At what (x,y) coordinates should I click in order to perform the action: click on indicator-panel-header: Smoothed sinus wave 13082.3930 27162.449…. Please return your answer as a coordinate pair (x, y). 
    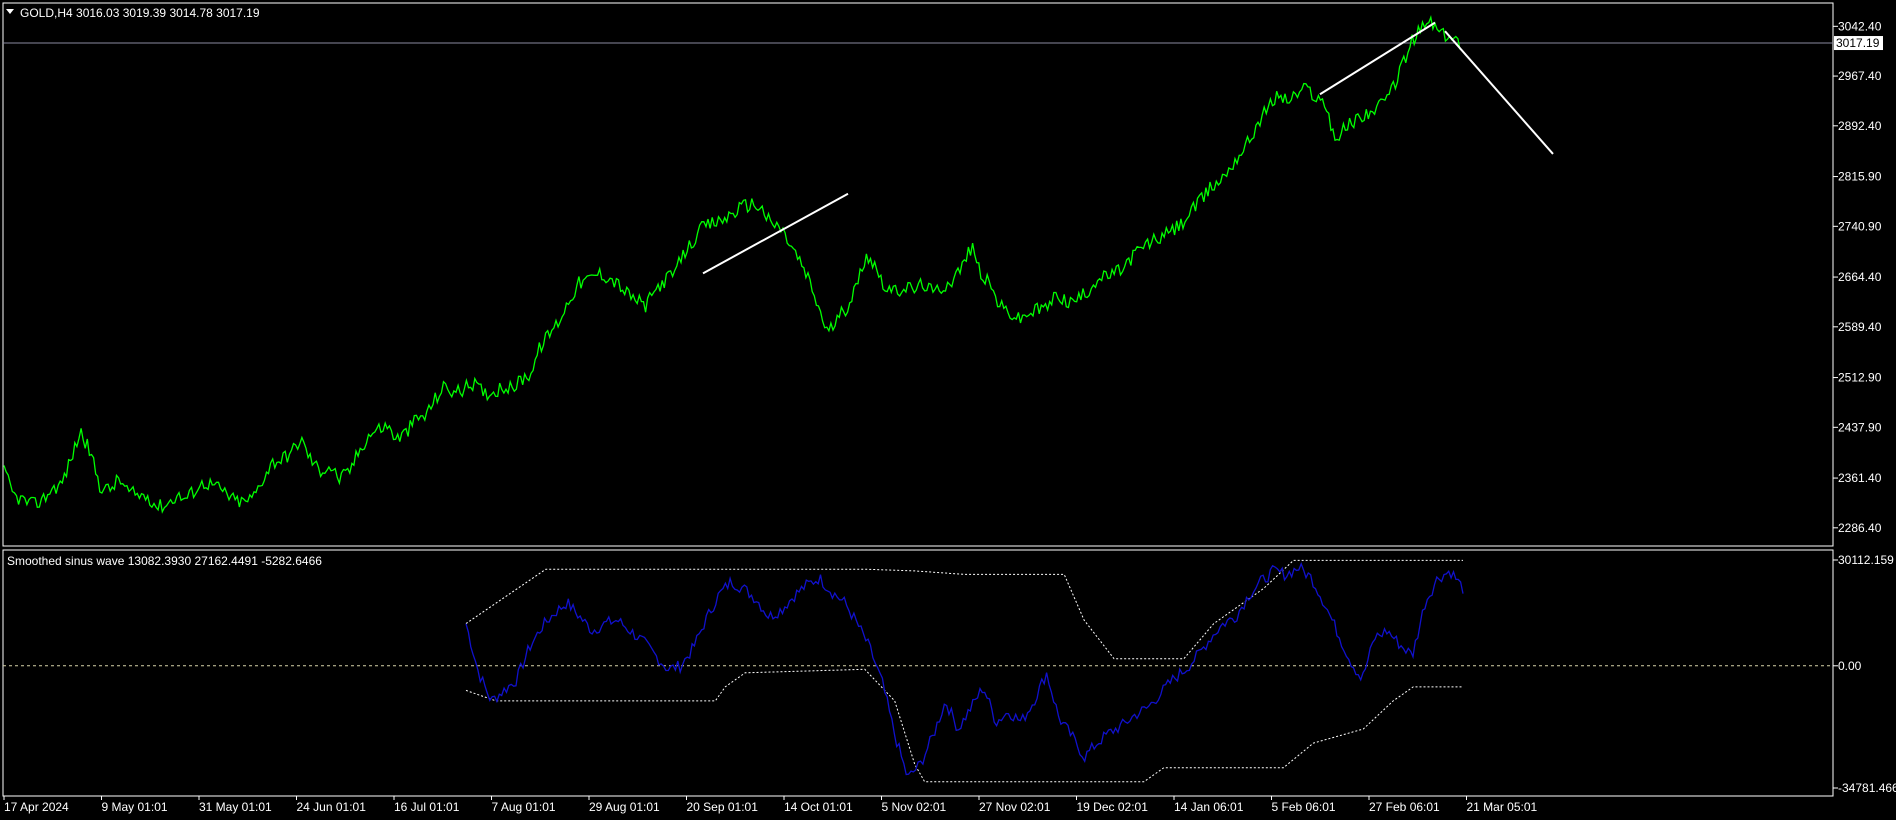
    Looking at the image, I should click on (164, 561).